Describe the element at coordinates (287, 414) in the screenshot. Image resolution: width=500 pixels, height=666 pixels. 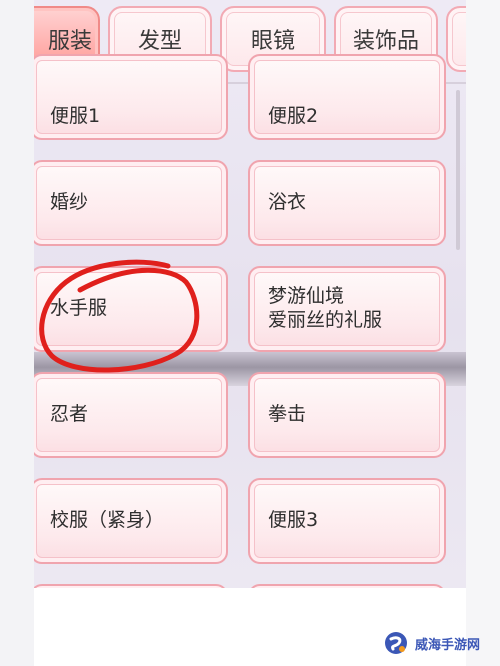
I see `outfit-label: 拳击` at that location.